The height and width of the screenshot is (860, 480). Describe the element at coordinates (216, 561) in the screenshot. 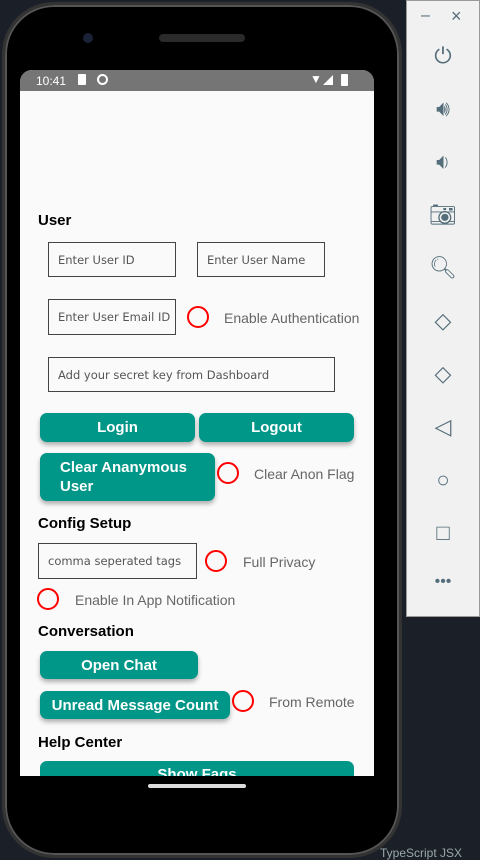

I see `full-privacy-radio` at that location.